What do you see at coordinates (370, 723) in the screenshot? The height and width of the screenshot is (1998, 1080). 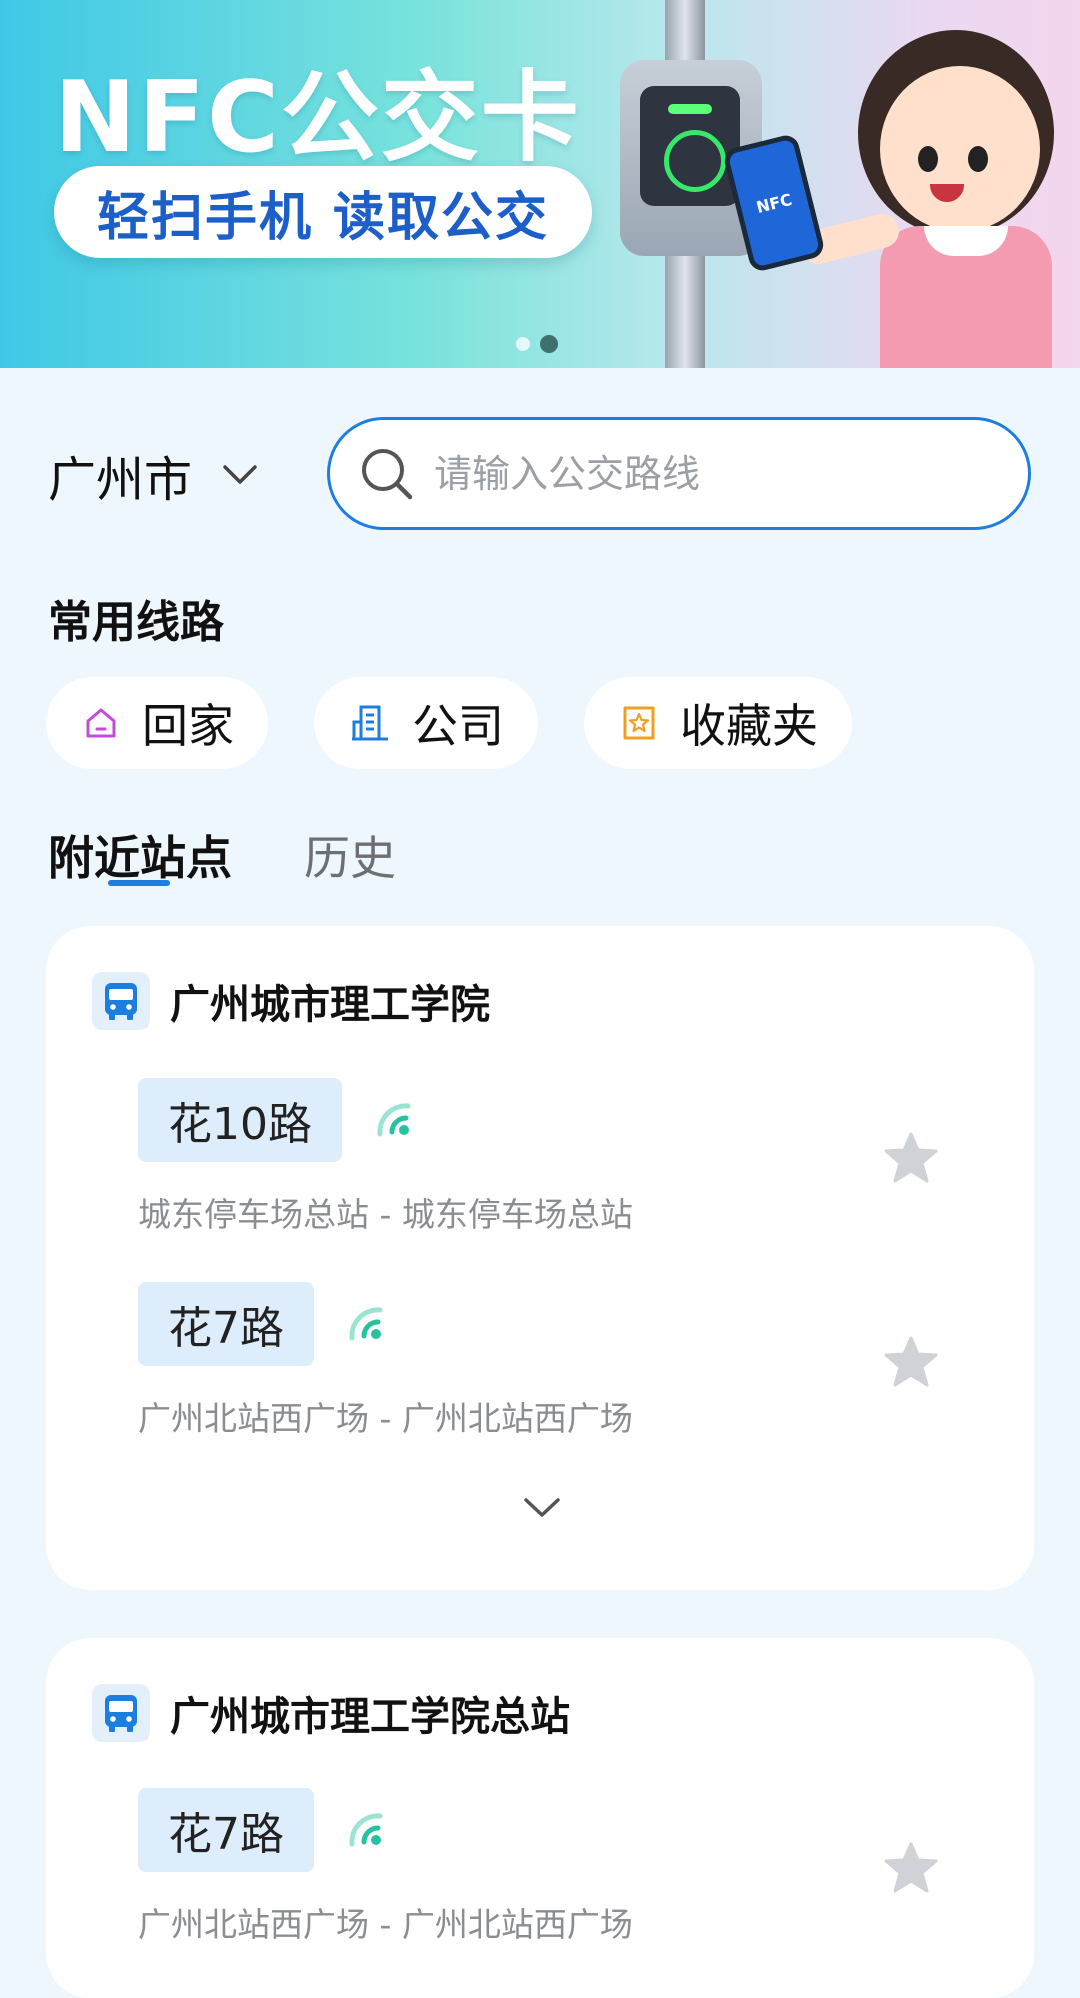 I see `building-icon` at bounding box center [370, 723].